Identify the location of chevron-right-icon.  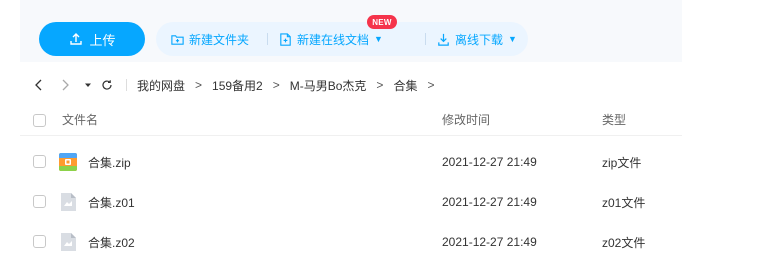
(65, 85).